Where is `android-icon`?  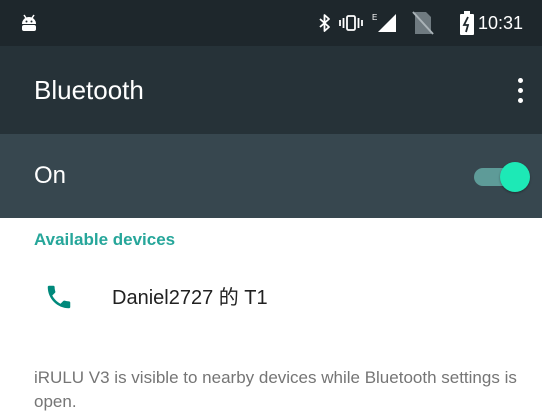
android-icon is located at coordinates (29, 23).